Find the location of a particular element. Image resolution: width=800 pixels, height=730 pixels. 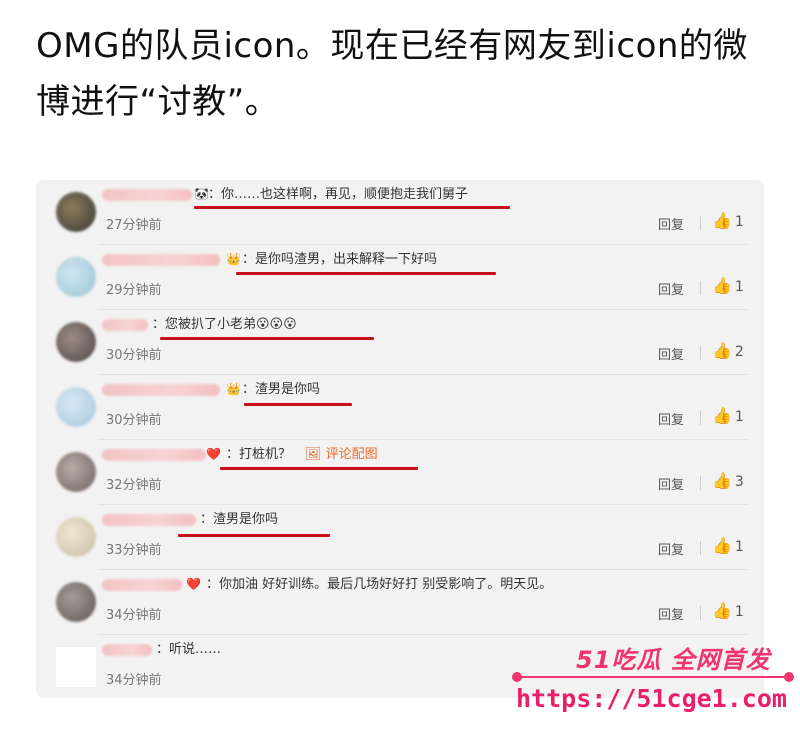

like-count: 3 is located at coordinates (739, 482).